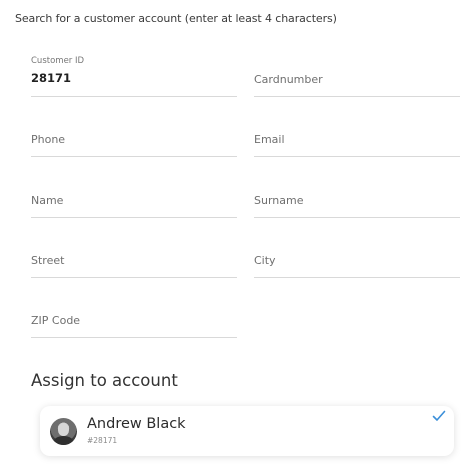 This screenshot has height=467, width=474. Describe the element at coordinates (288, 79) in the screenshot. I see `cardnumber-placeholder: Cardnumber` at that location.